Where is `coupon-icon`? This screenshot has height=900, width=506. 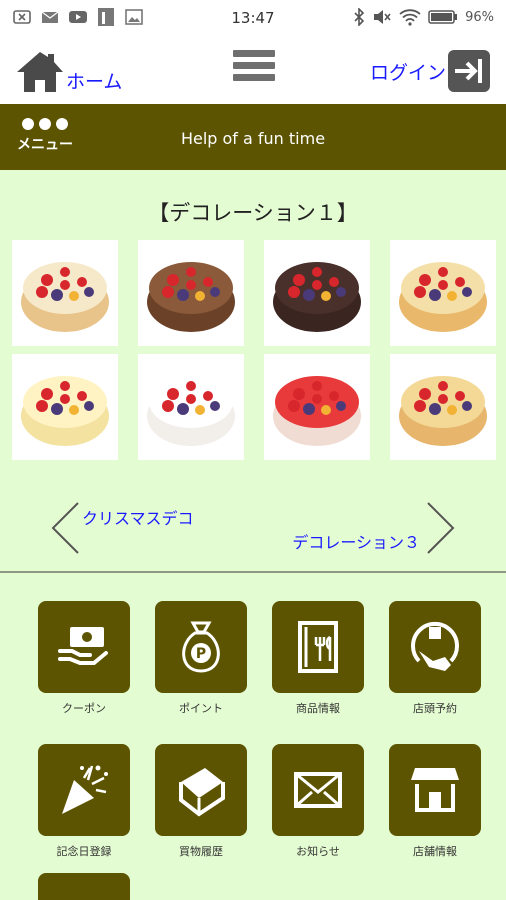
coupon-icon is located at coordinates (83, 646).